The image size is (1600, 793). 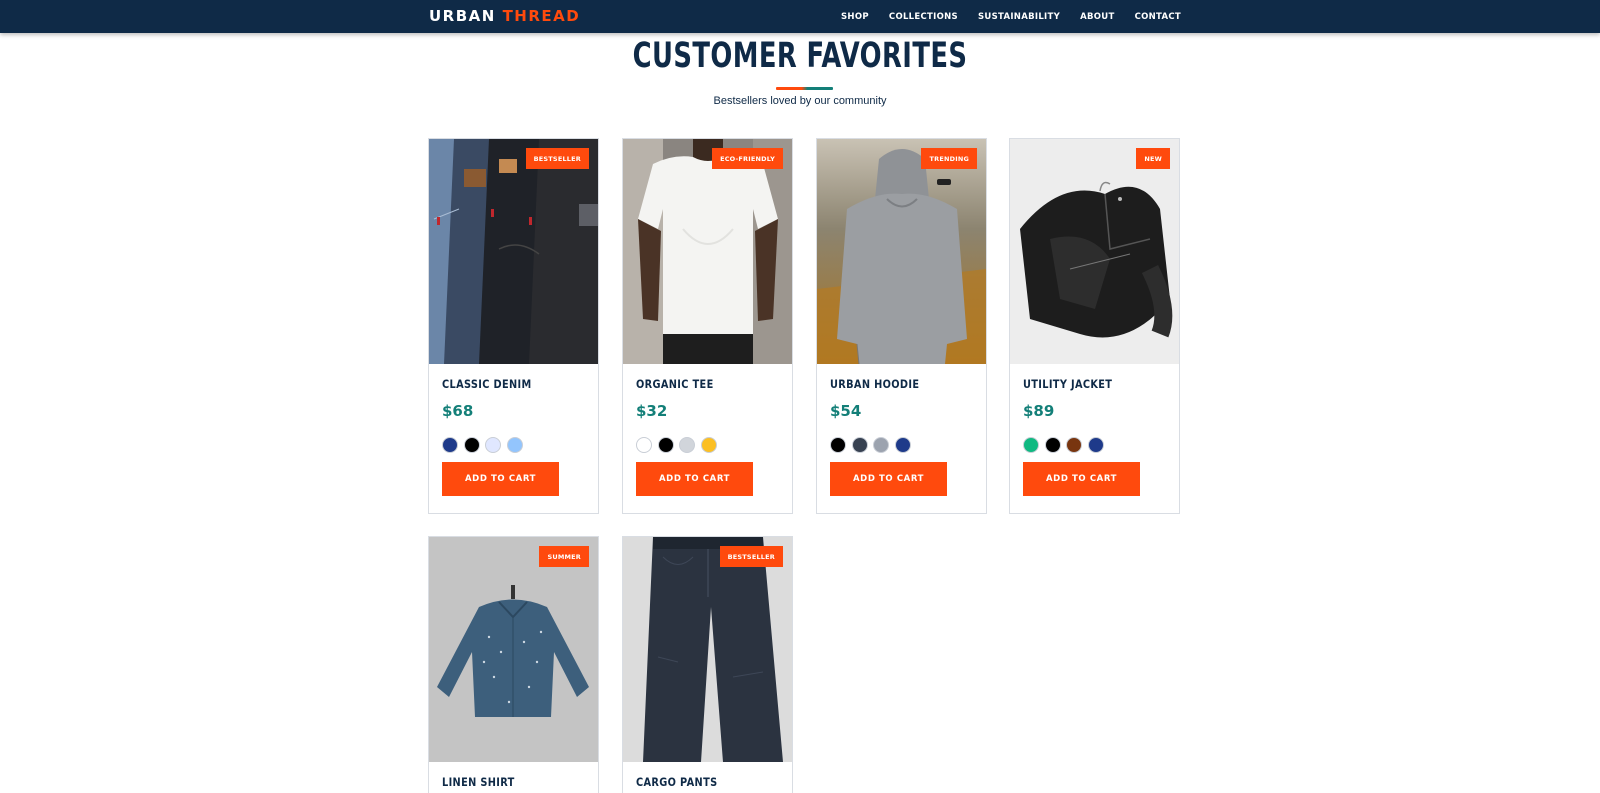 What do you see at coordinates (513, 251) in the screenshot?
I see `denim-jeans-photo: BESTSELLER` at bounding box center [513, 251].